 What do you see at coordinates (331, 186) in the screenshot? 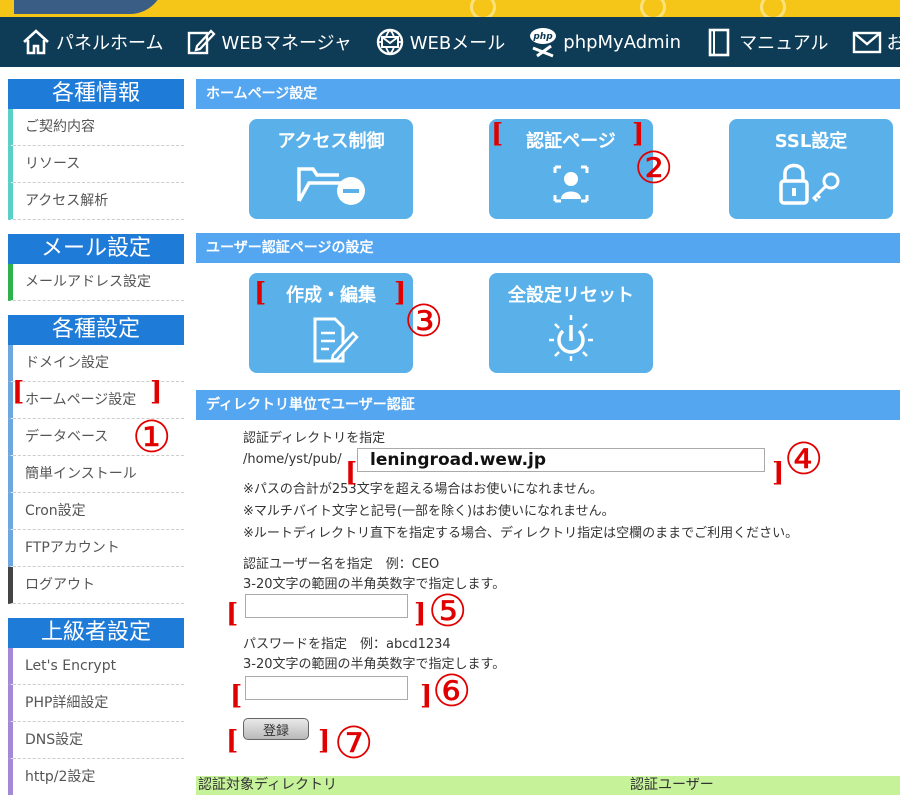
I see `folder-minus-icon` at bounding box center [331, 186].